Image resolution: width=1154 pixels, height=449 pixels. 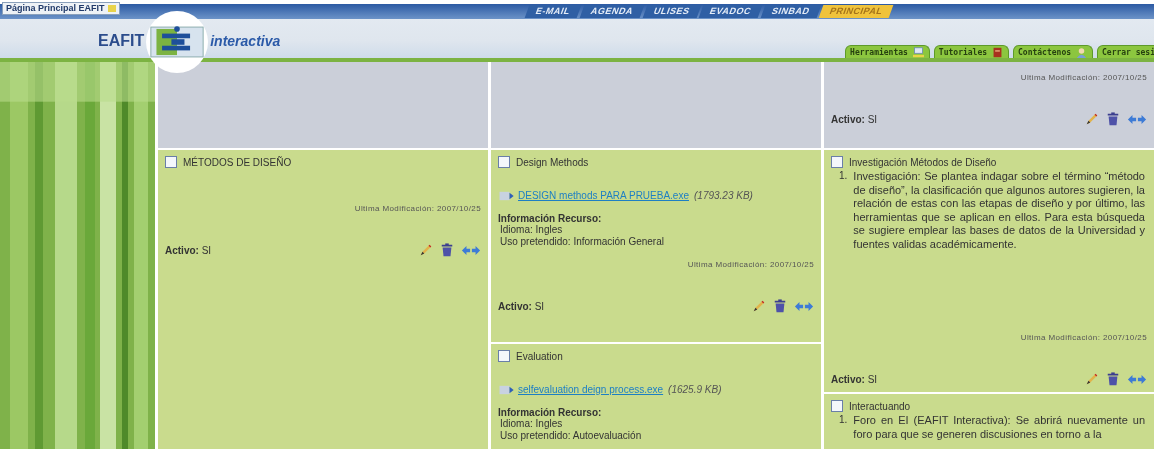 What do you see at coordinates (790, 11) in the screenshot?
I see `nav-tab: SINBAD` at bounding box center [790, 11].